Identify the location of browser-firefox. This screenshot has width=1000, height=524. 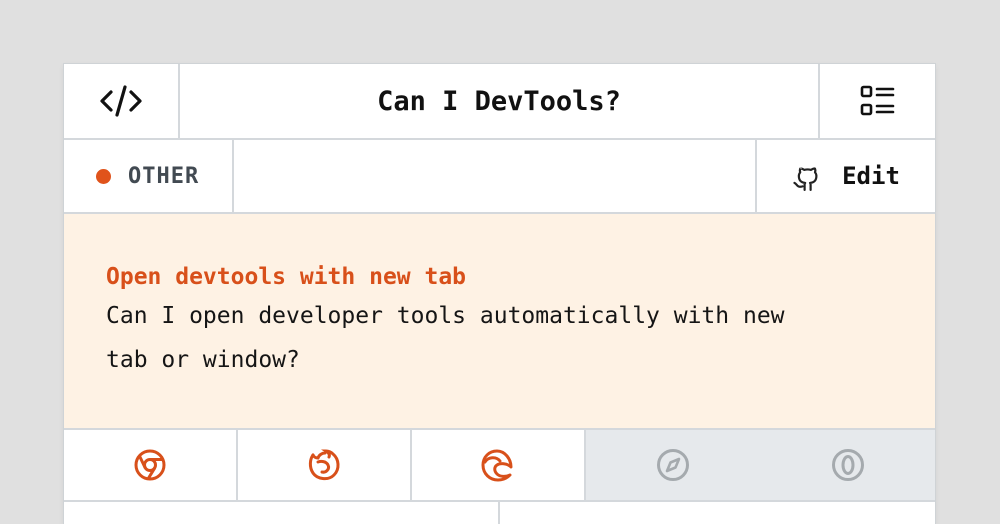
(325, 465).